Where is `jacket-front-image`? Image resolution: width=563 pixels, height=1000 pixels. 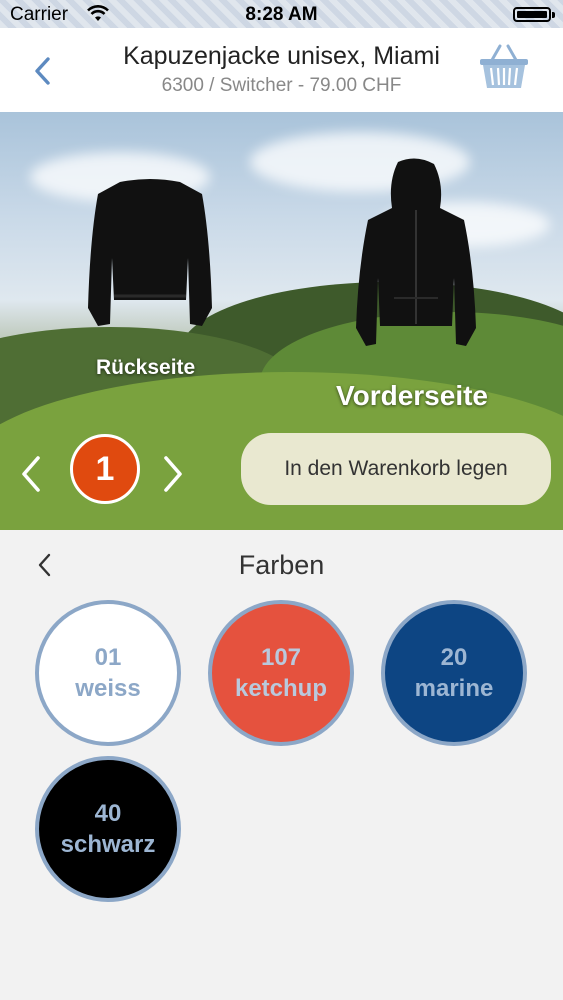
jacket-front-image is located at coordinates (416, 254).